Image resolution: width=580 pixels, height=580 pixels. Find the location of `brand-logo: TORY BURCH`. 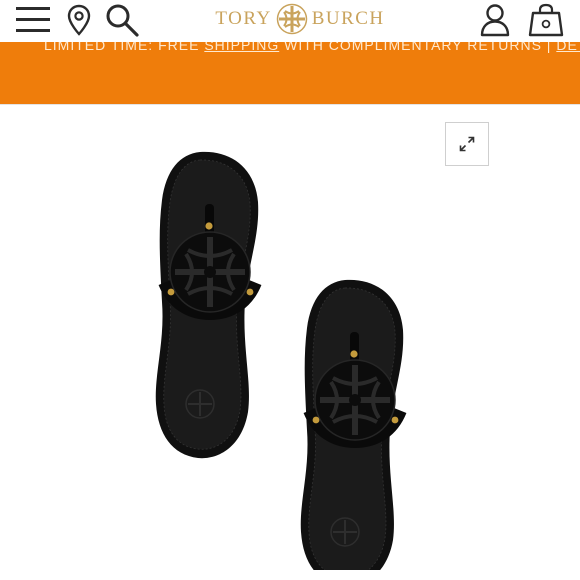

brand-logo: TORY BURCH is located at coordinates (300, 19).